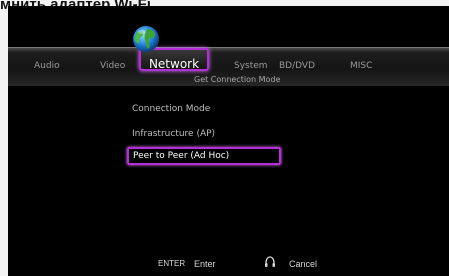 The image size is (449, 276). Describe the element at coordinates (251, 66) in the screenshot. I see `tab-system: System` at that location.